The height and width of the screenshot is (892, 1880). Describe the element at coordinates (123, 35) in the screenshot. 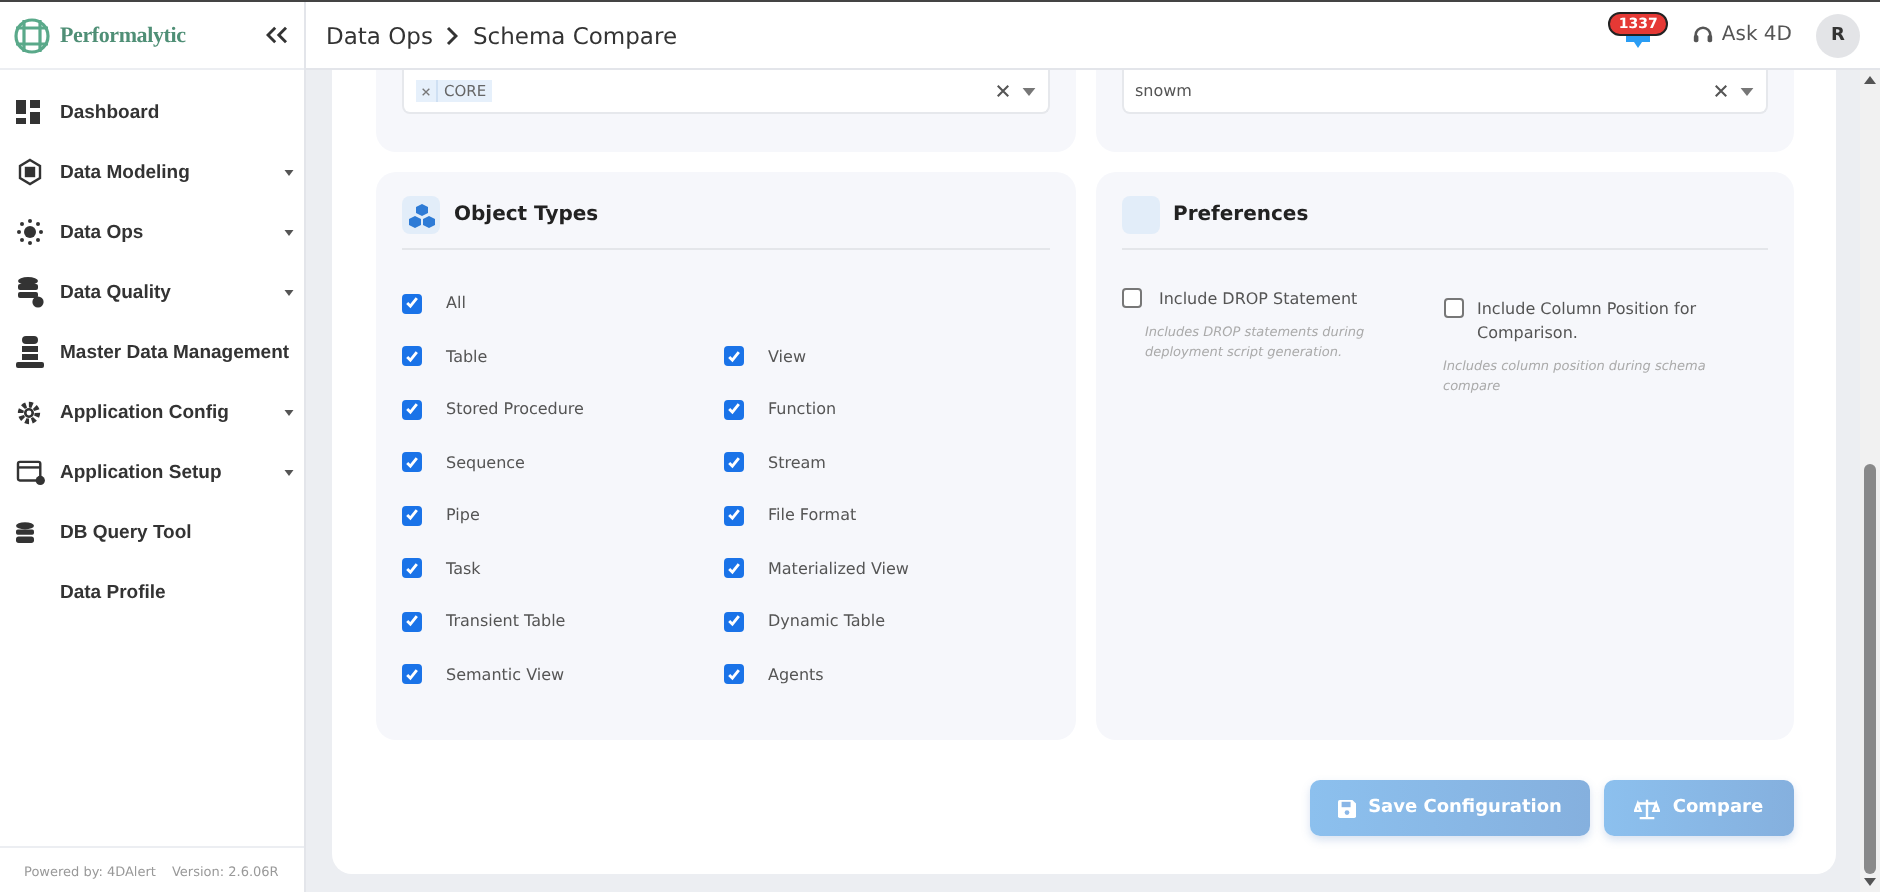

I see `brand-name: Performalytic` at that location.